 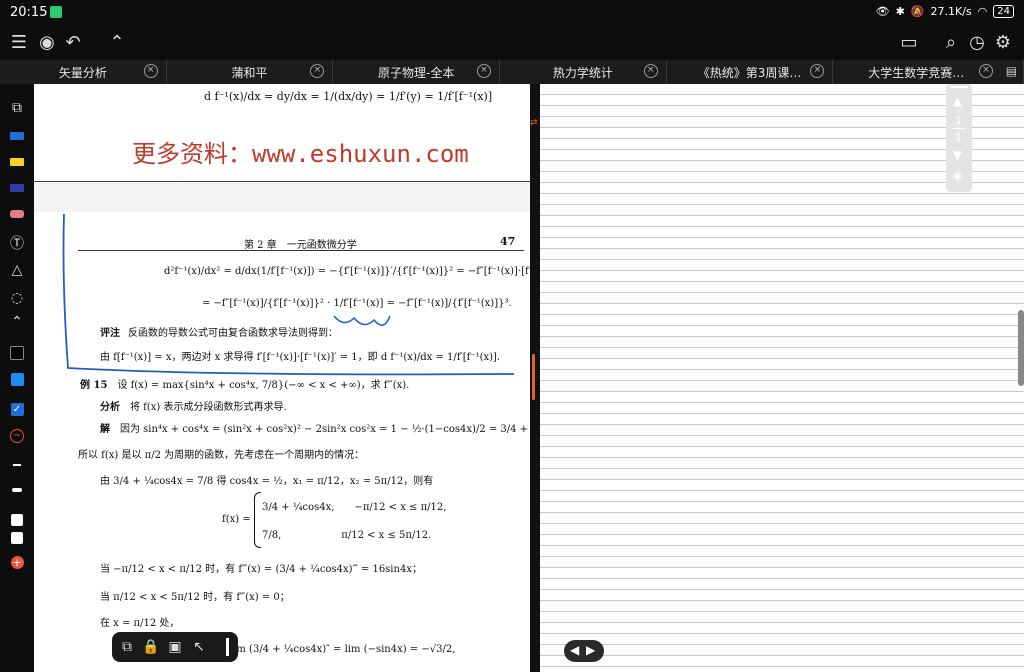 I want to click on pen-darkblue-icon, so click(x=17, y=188).